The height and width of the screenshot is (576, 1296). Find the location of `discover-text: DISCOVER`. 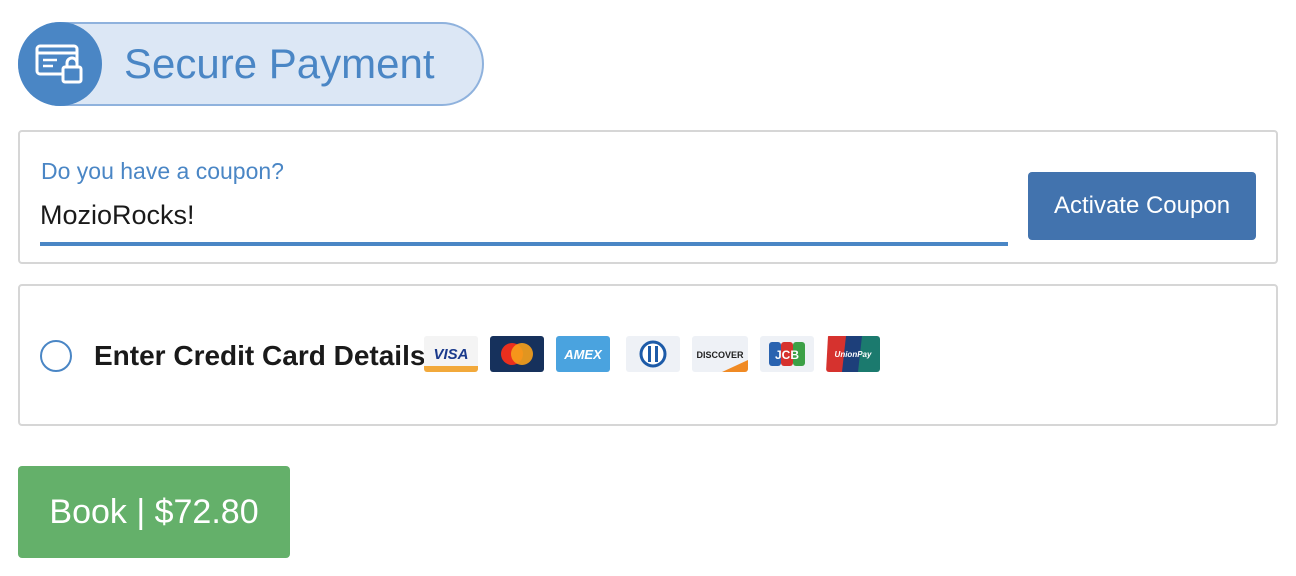

discover-text: DISCOVER is located at coordinates (720, 355).